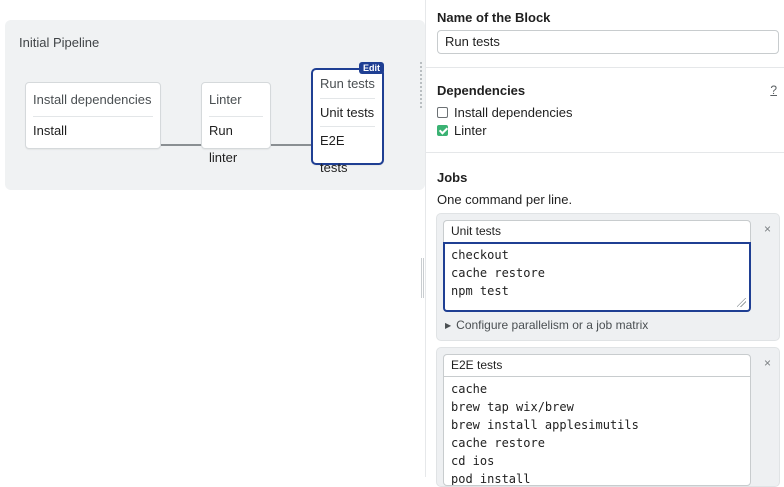 The image size is (784, 487). Describe the element at coordinates (597, 365) in the screenshot. I see `job-name-input: E2E tests` at that location.